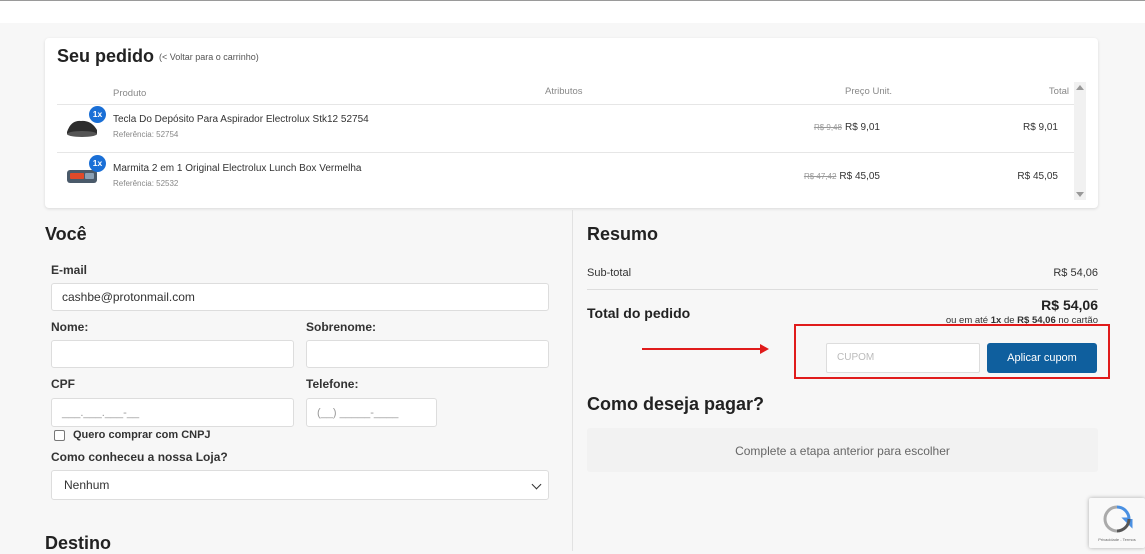 The image size is (1145, 554). What do you see at coordinates (702, 349) in the screenshot?
I see `annotation-arrow-line` at bounding box center [702, 349].